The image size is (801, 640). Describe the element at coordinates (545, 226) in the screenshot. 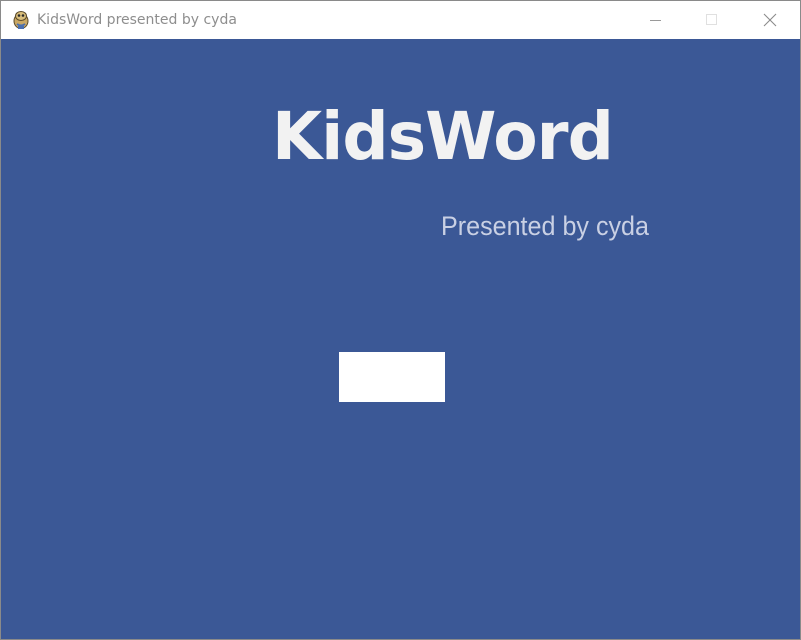

I see `game-subtitle: Presented by cyda` at that location.